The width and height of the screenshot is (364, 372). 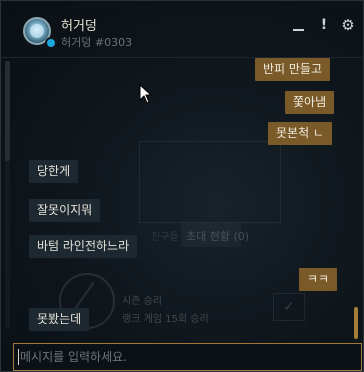 I want to click on message-outgoing: 못본척 ㄴ, so click(x=300, y=133).